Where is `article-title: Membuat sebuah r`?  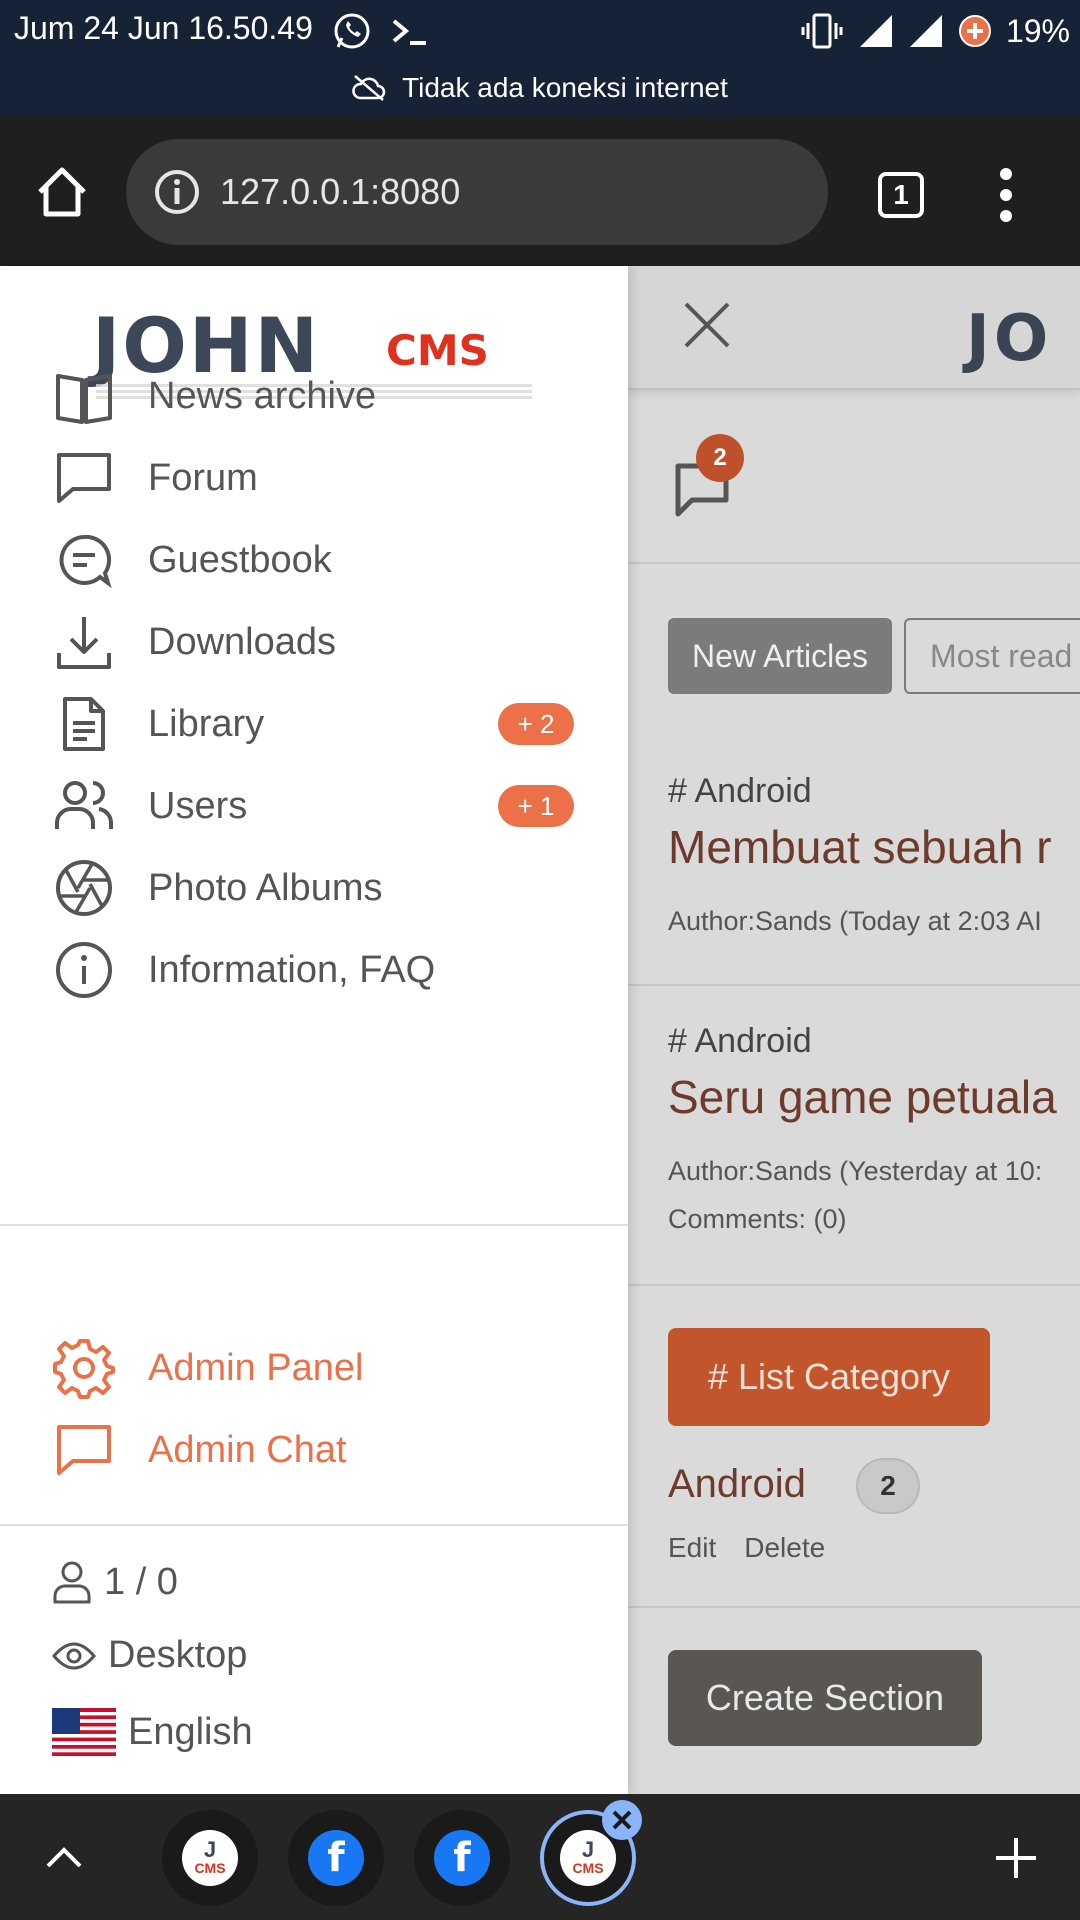 article-title: Membuat sebuah r is located at coordinates (860, 847).